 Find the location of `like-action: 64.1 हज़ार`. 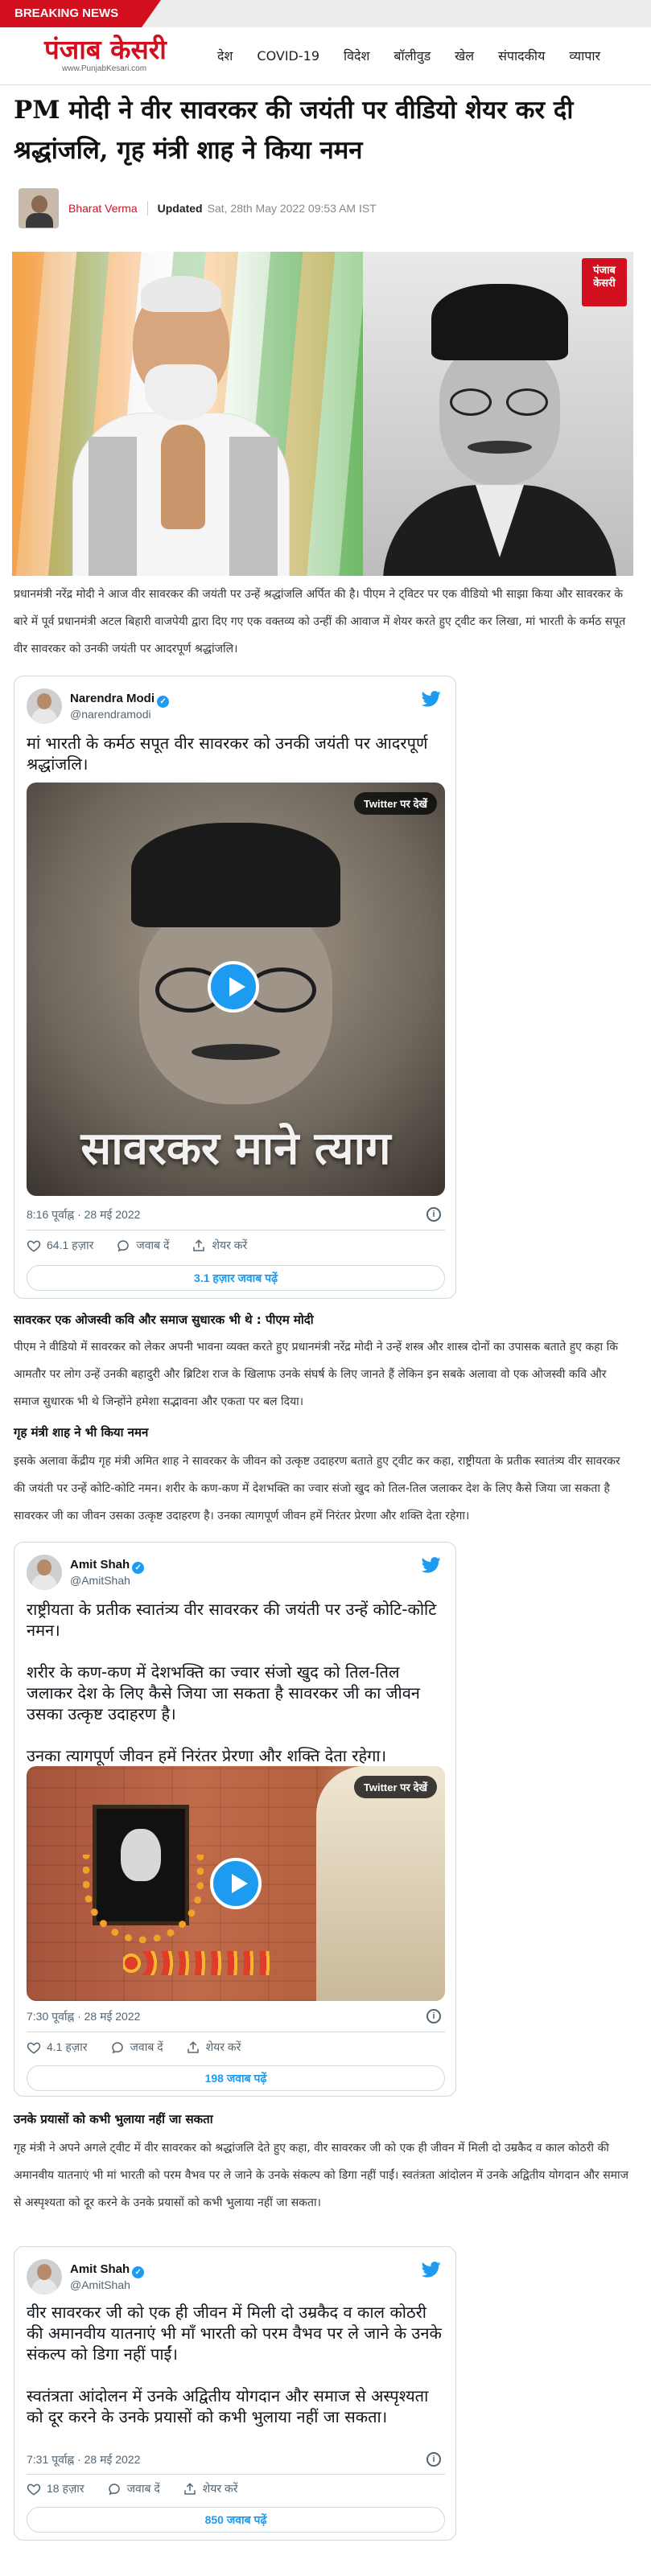

like-action: 64.1 हज़ार is located at coordinates (60, 1245).